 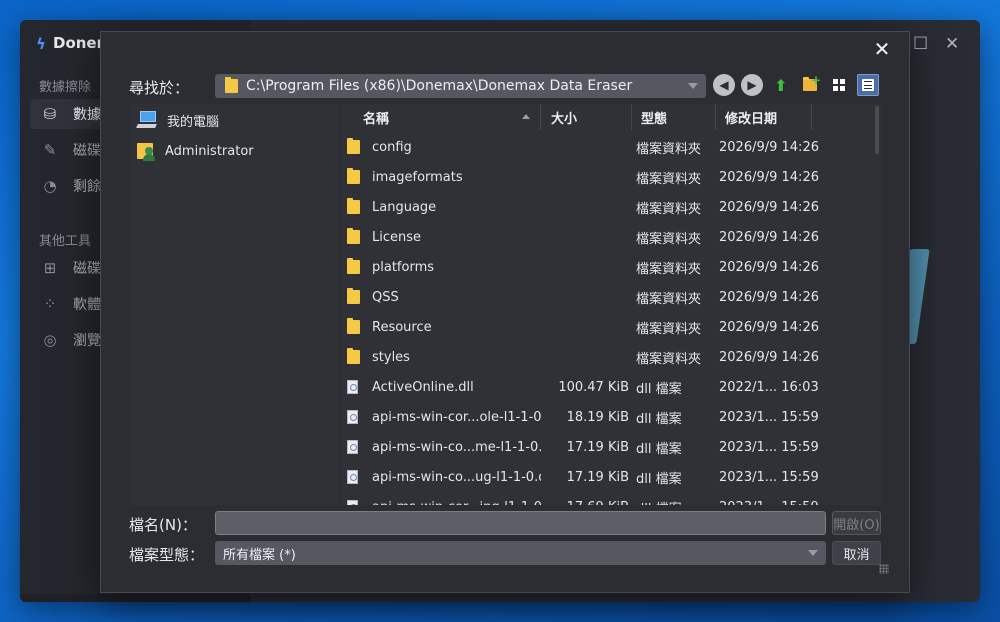 I want to click on file-row: QSS 檔案資料夾 2026/9/9 14:26, so click(x=606, y=297).